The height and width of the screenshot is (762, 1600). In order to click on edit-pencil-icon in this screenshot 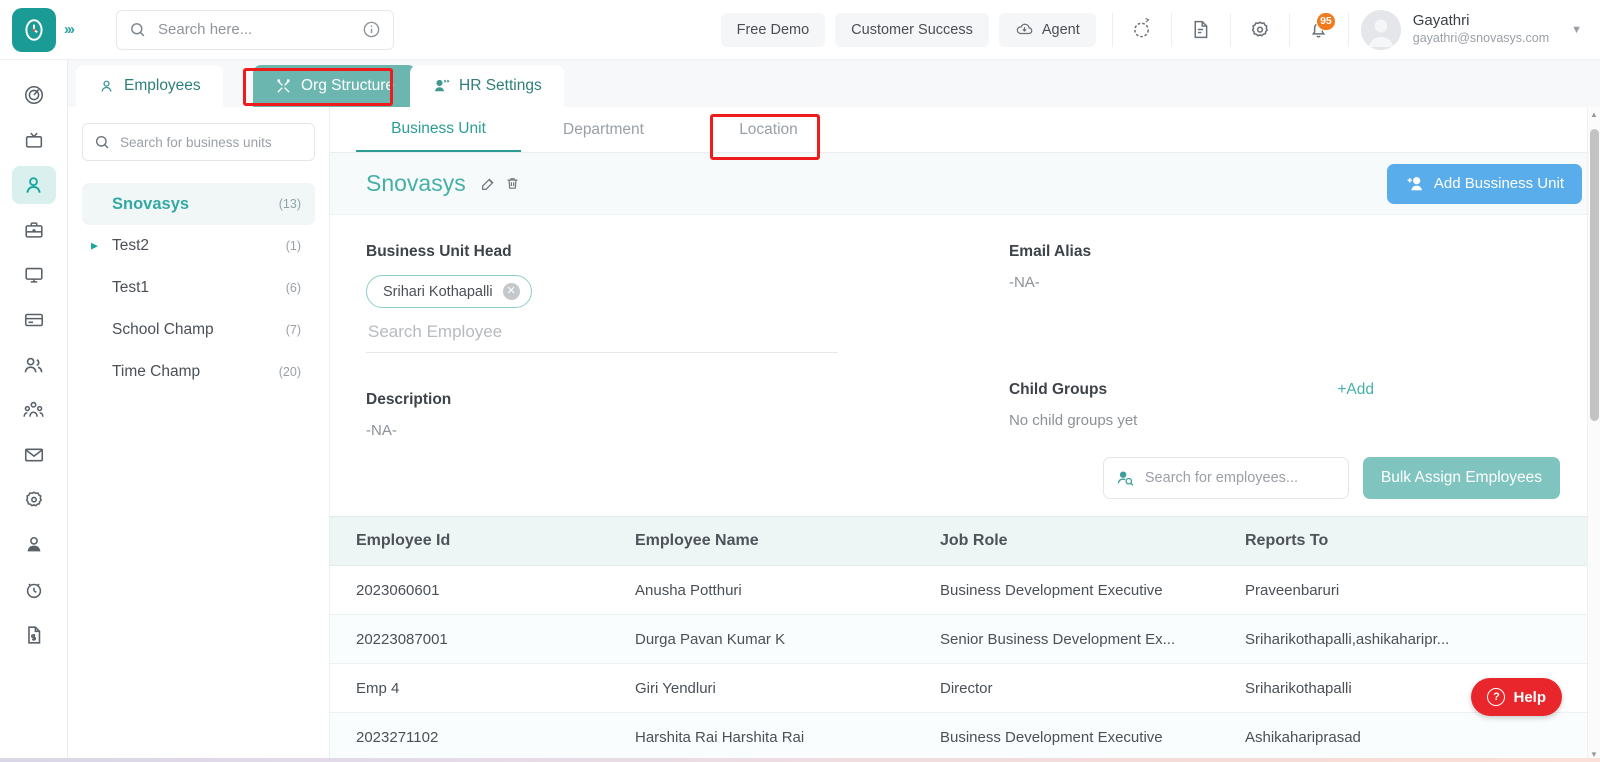, I will do `click(488, 184)`.